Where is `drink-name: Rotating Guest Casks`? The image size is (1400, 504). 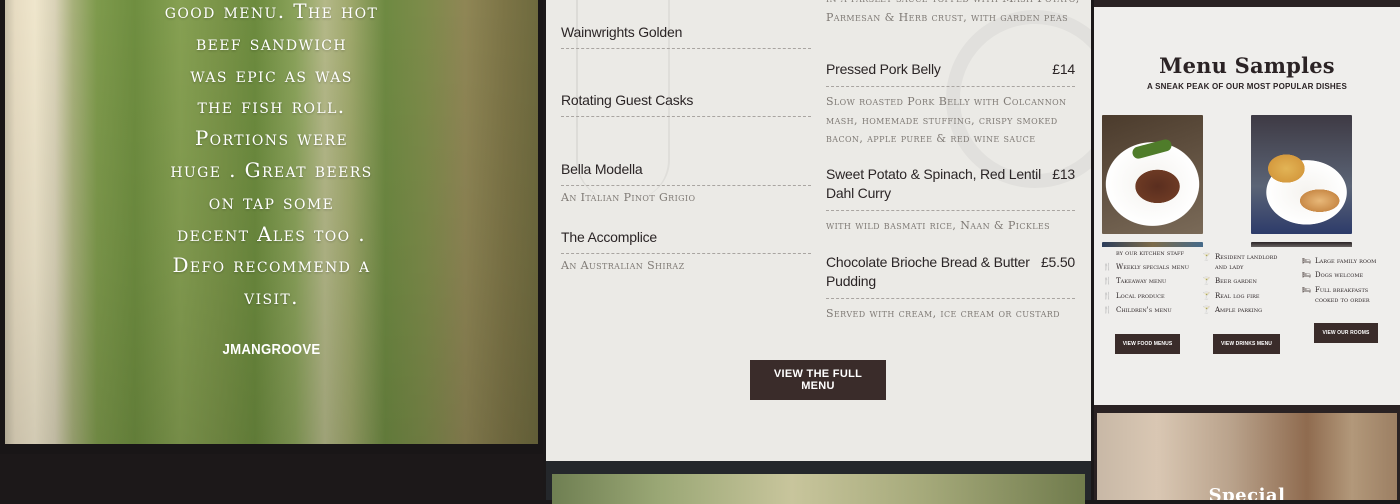
drink-name: Rotating Guest Casks is located at coordinates (686, 104).